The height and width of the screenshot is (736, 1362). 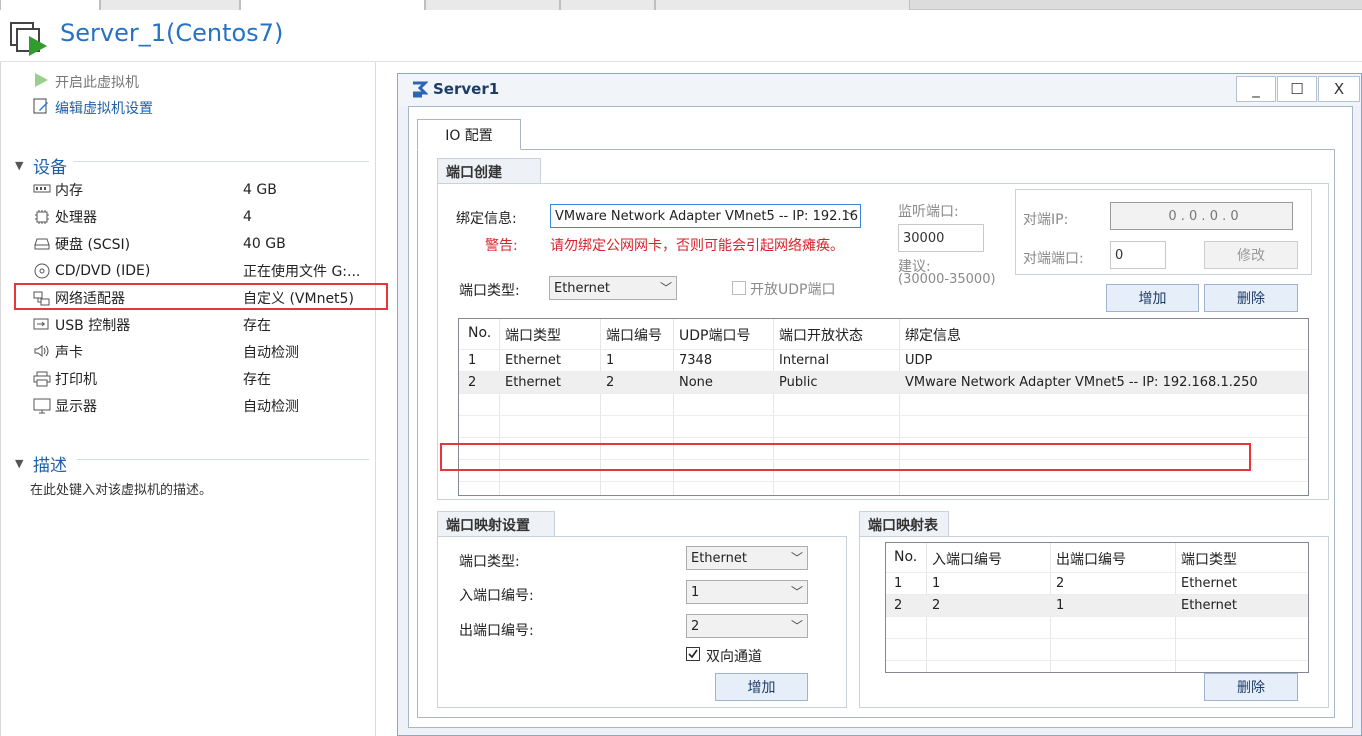 I want to click on usb-icon, so click(x=43, y=325).